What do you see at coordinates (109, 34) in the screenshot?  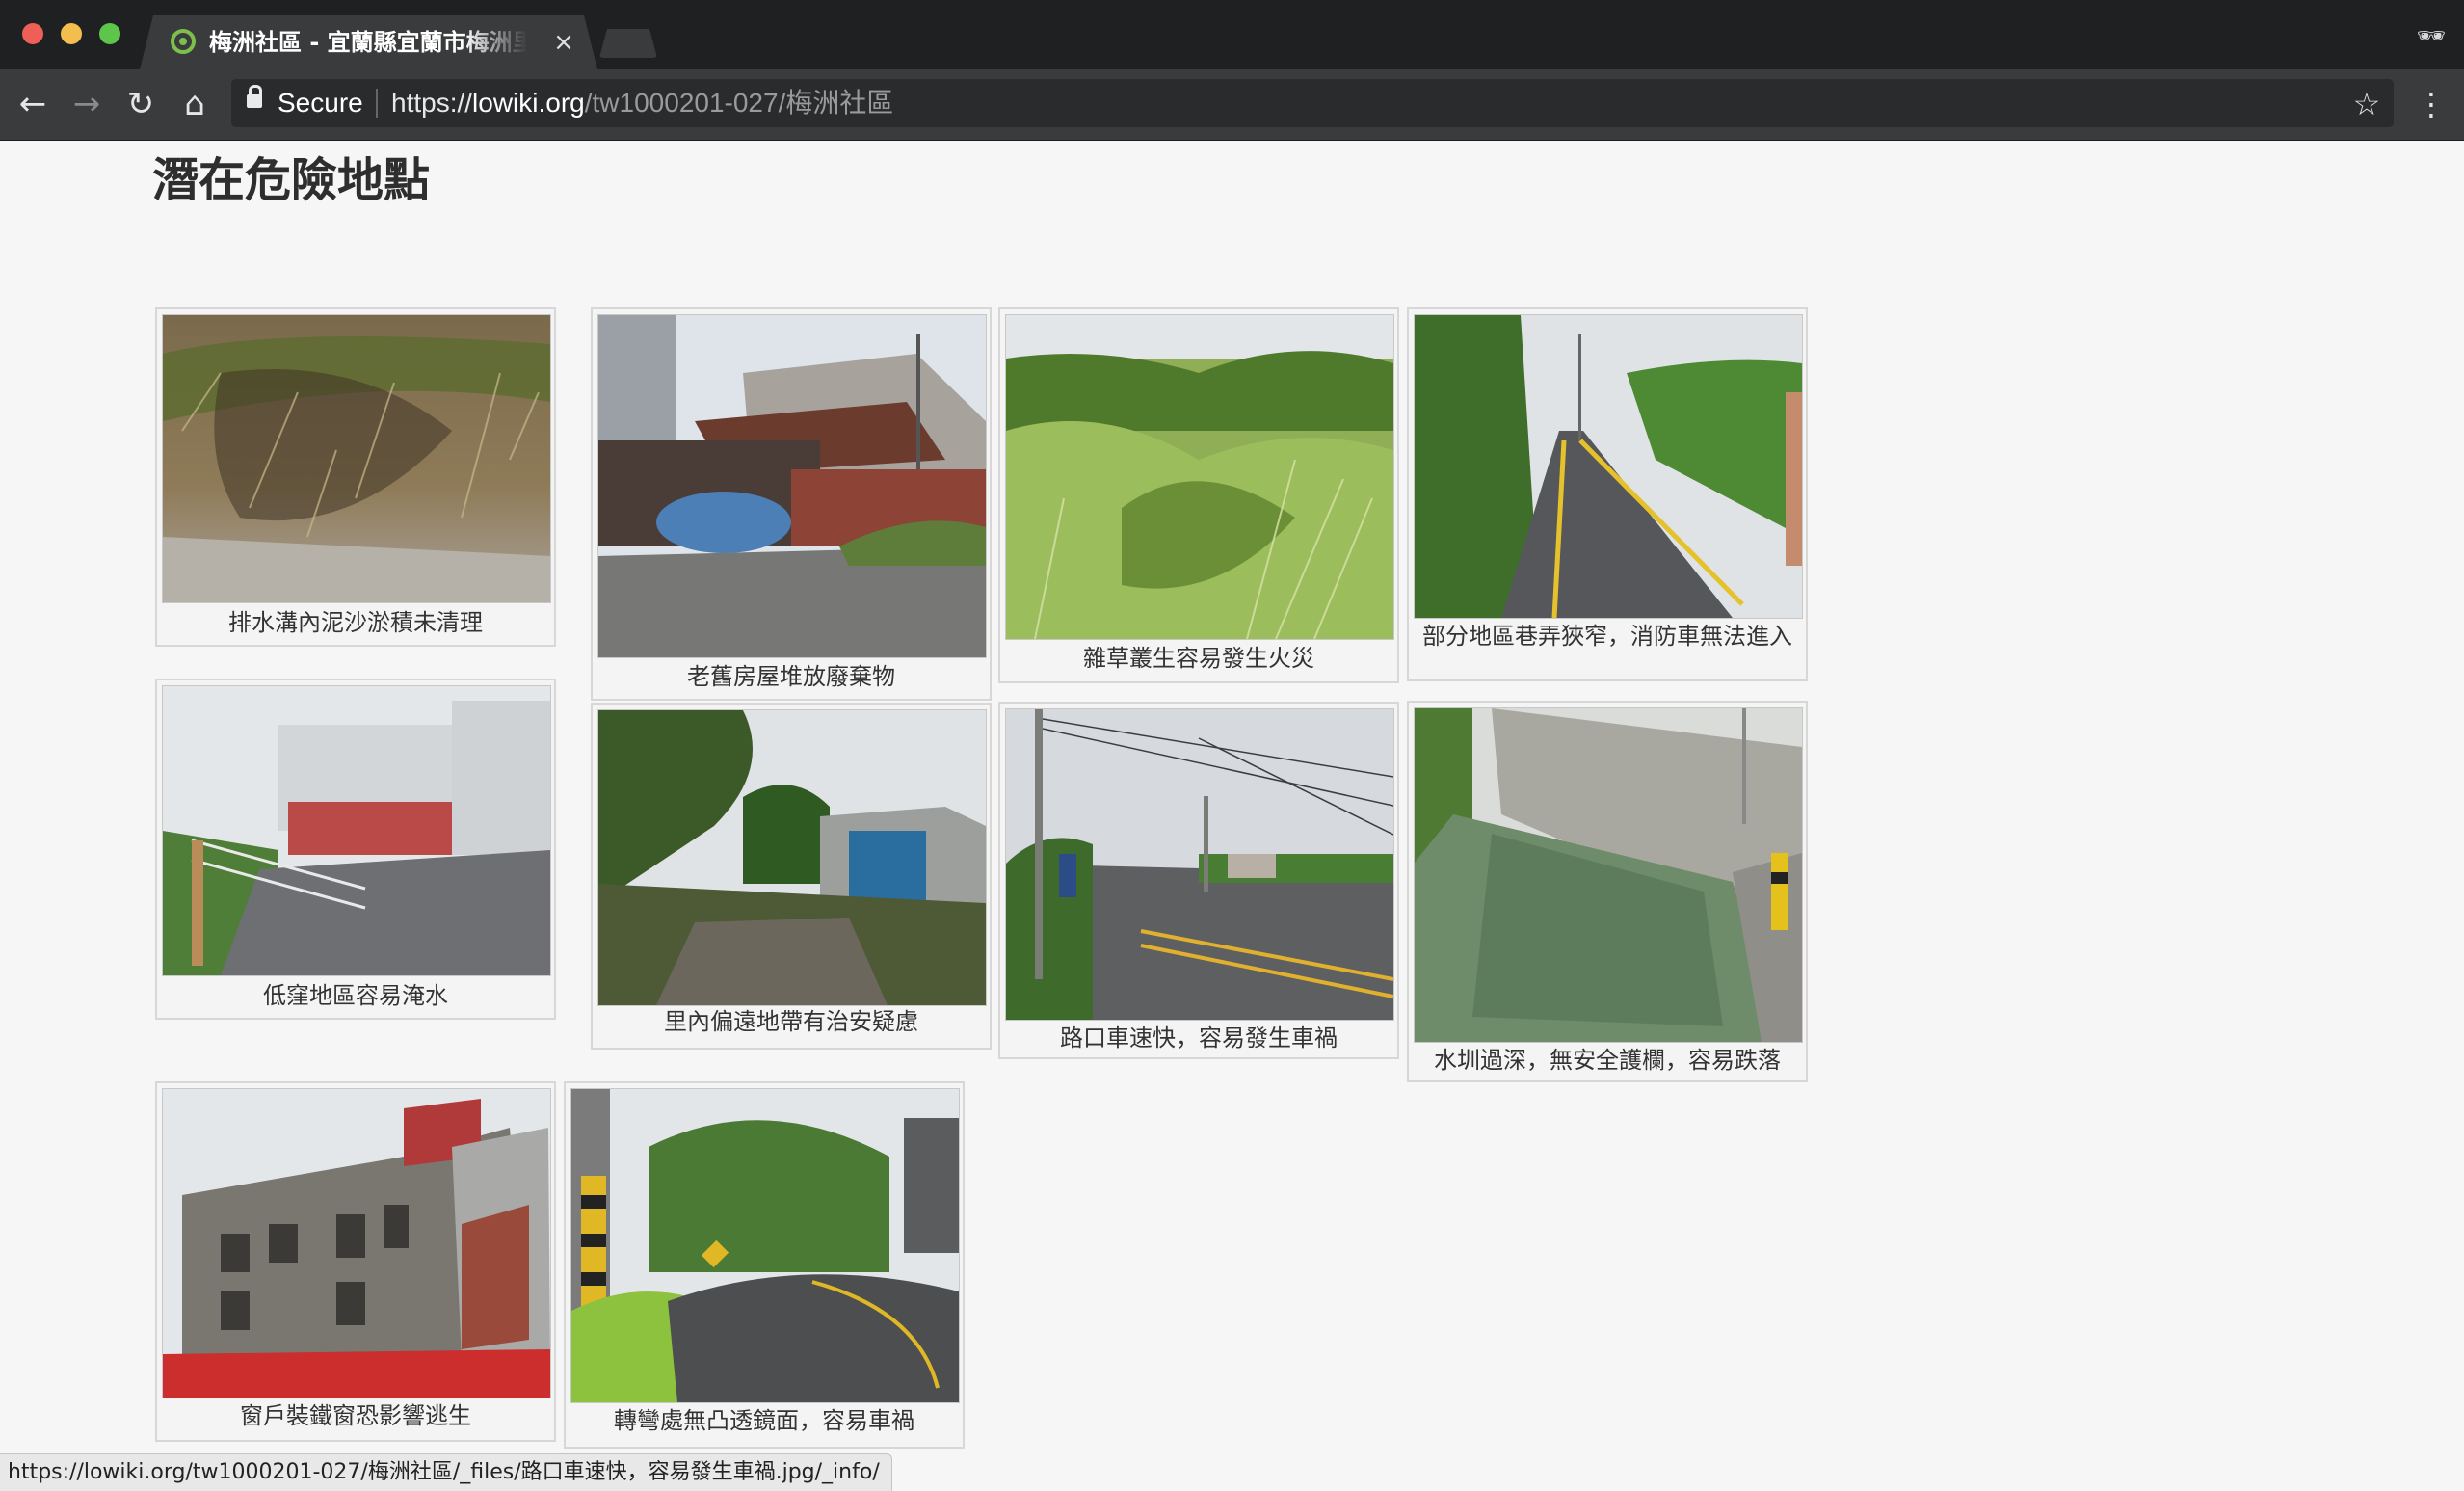 I see `window-maximize-button` at bounding box center [109, 34].